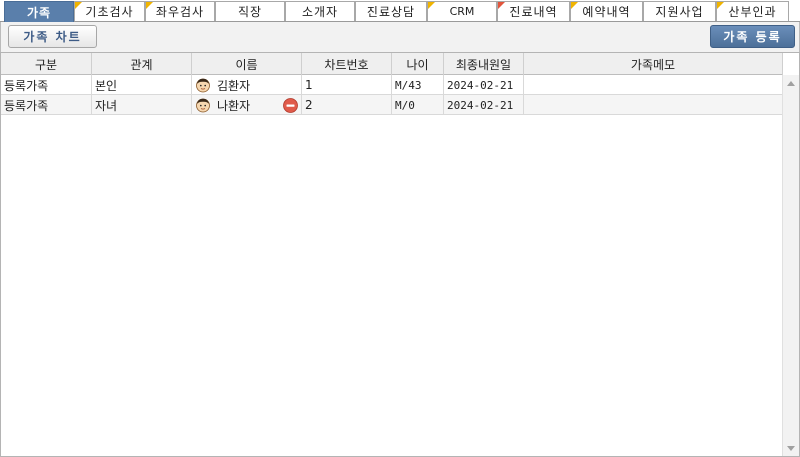  I want to click on table-row: 등록가족 자녀 나환자 2 M/0 2024-02-21, so click(392, 105).